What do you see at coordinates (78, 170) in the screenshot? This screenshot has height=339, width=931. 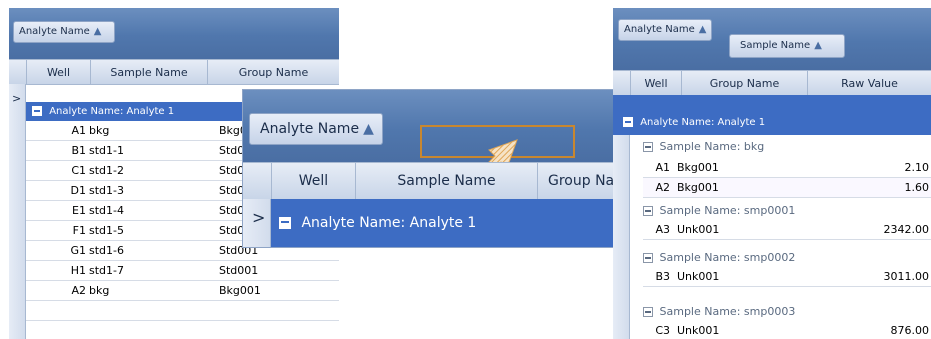 I see `cell-well: C1` at bounding box center [78, 170].